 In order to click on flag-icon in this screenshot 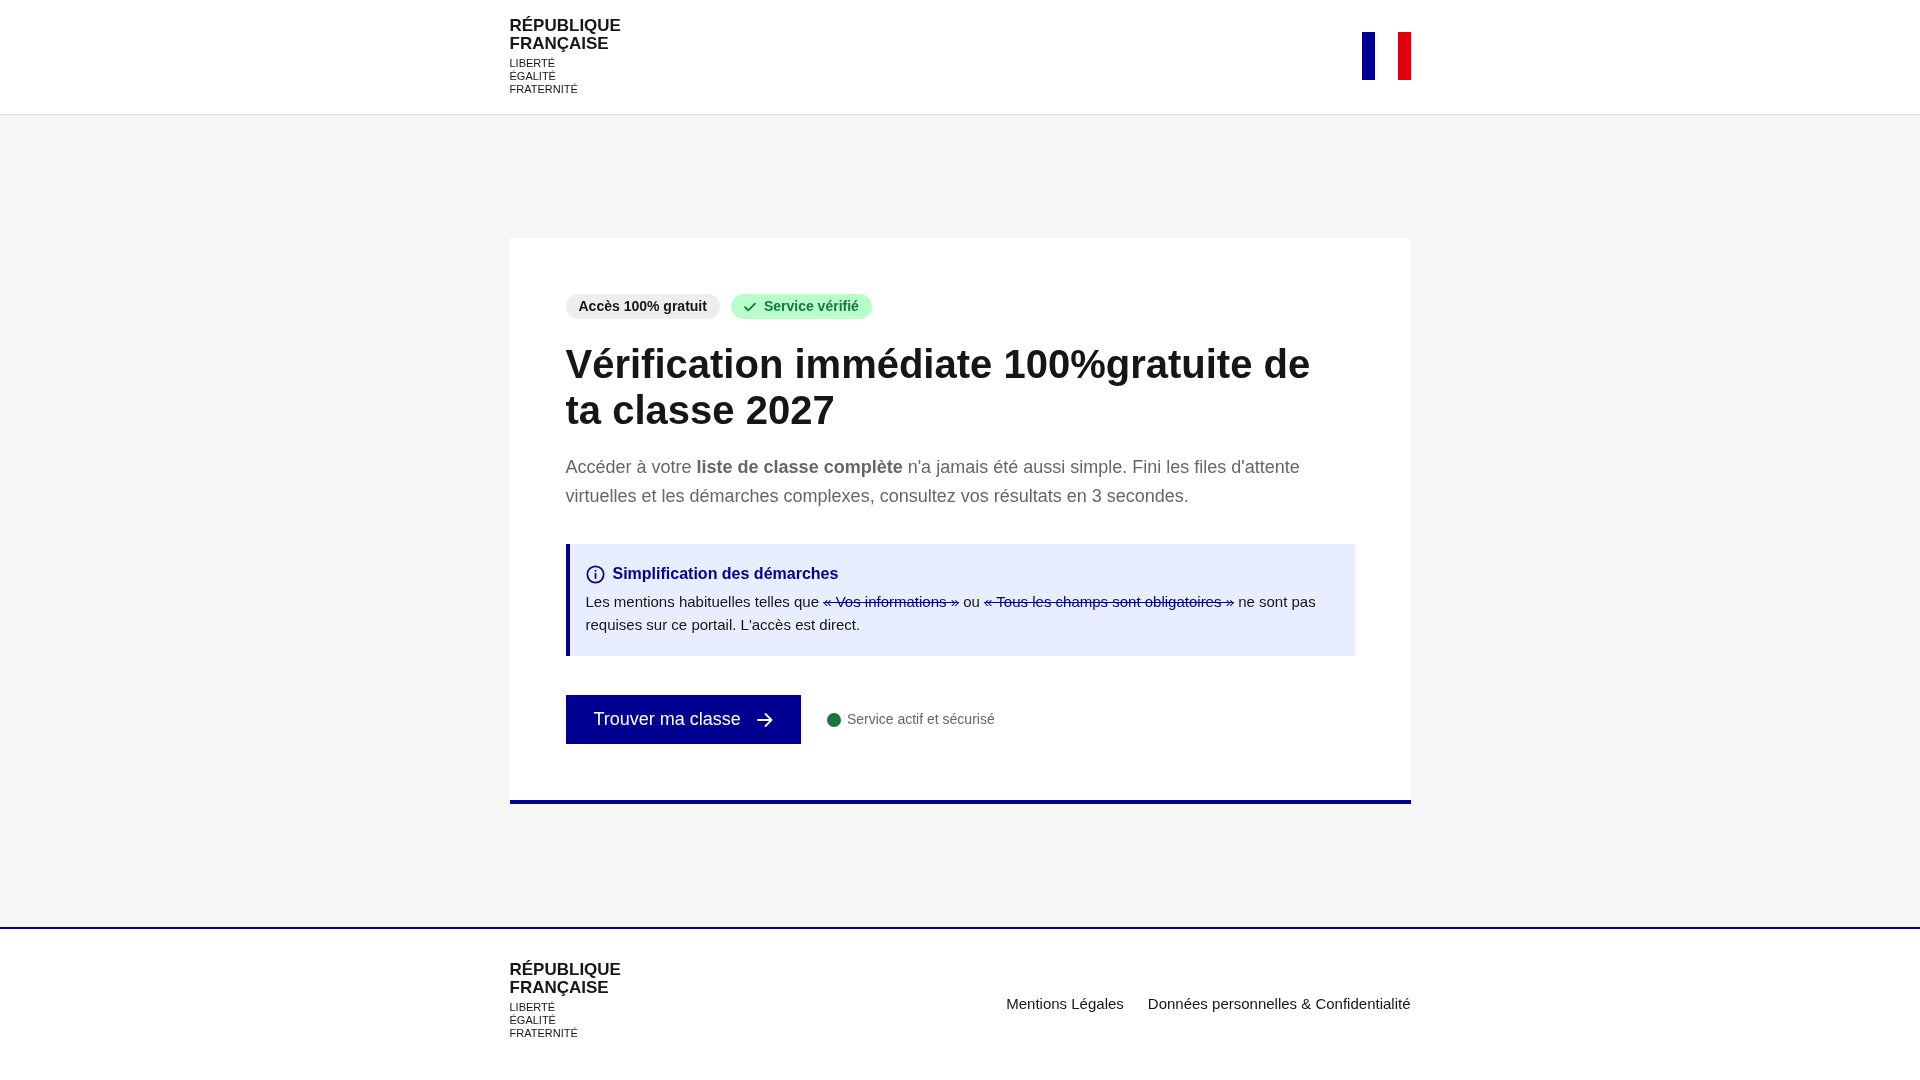, I will do `click(1386, 56)`.